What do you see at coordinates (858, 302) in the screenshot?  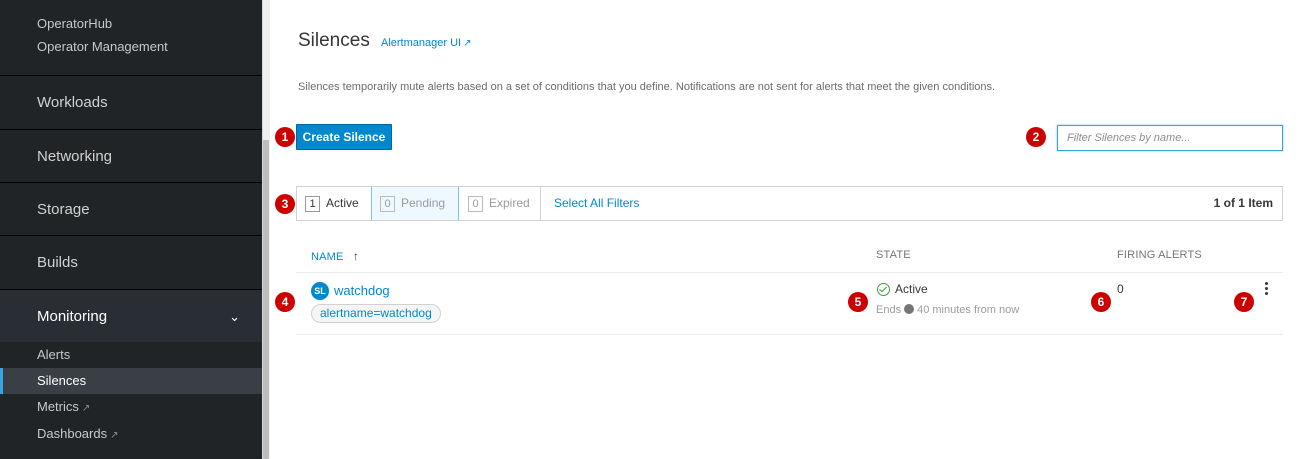 I see `callout-marker: 5` at bounding box center [858, 302].